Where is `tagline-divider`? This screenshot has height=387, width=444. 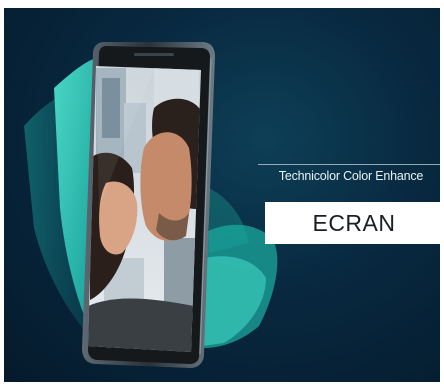 tagline-divider is located at coordinates (349, 164).